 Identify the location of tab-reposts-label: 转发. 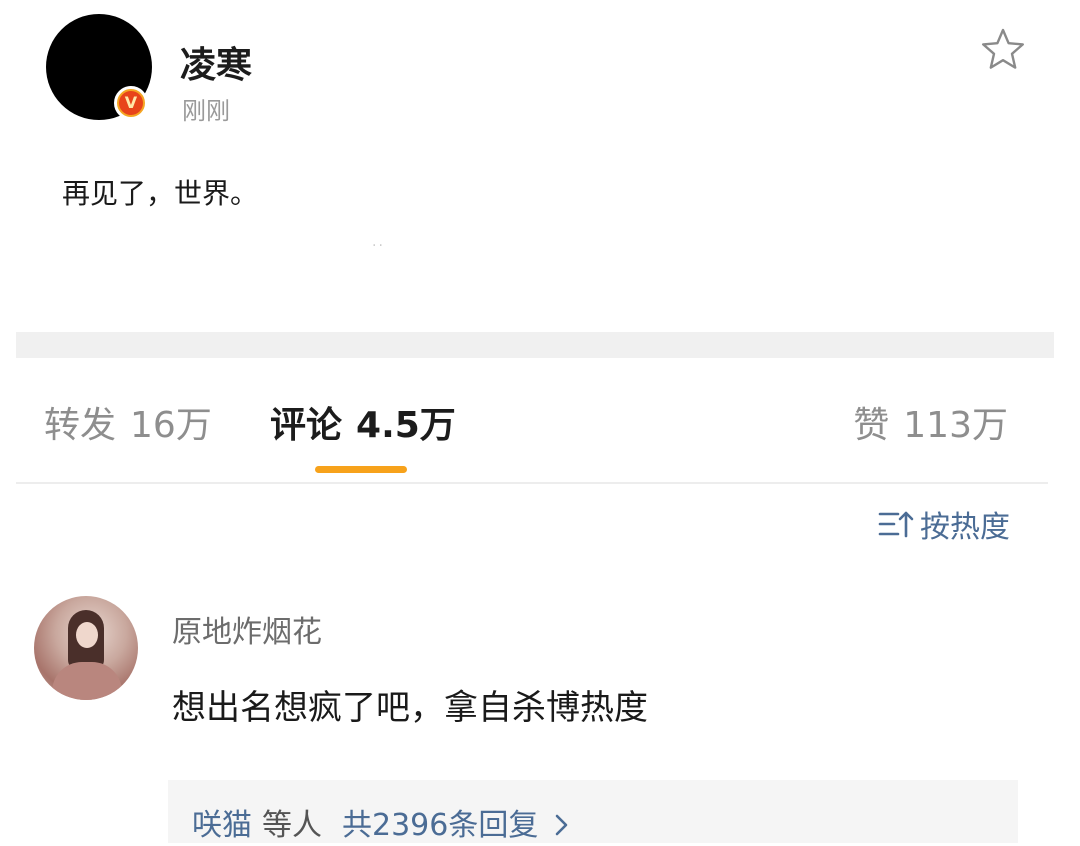
(80, 425).